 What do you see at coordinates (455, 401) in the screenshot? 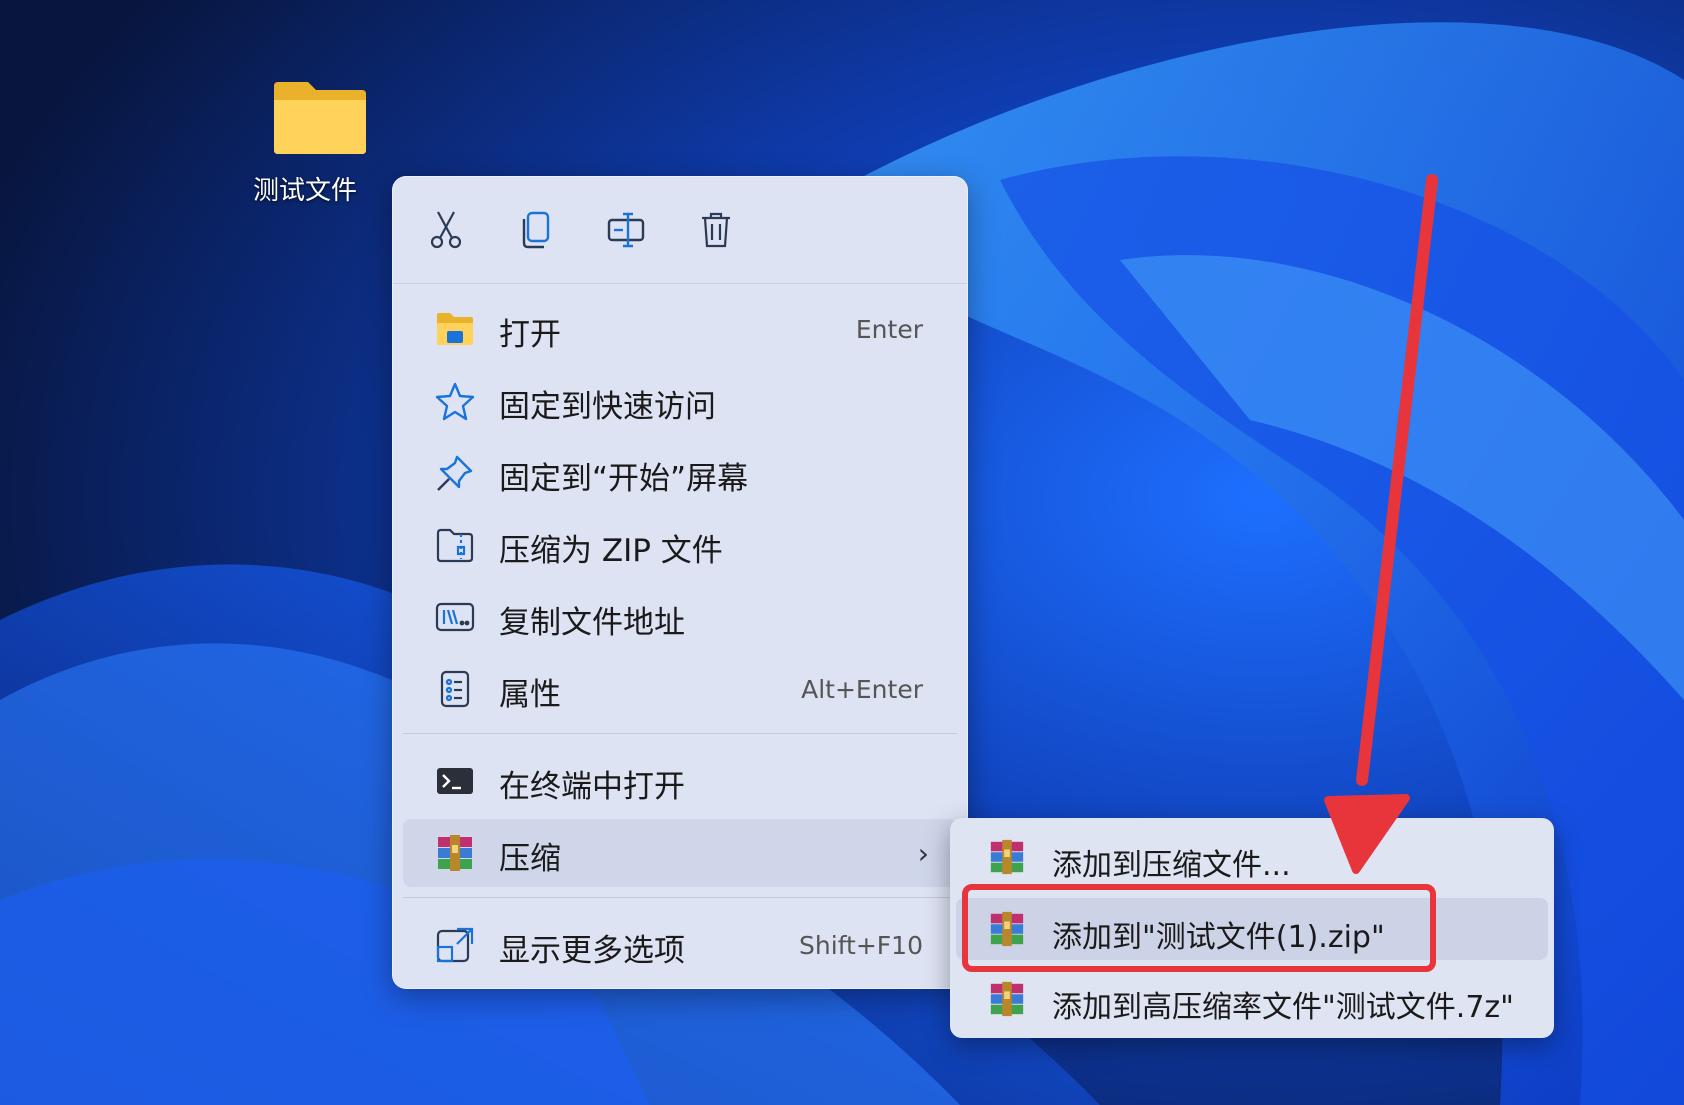
I see `star-icon` at bounding box center [455, 401].